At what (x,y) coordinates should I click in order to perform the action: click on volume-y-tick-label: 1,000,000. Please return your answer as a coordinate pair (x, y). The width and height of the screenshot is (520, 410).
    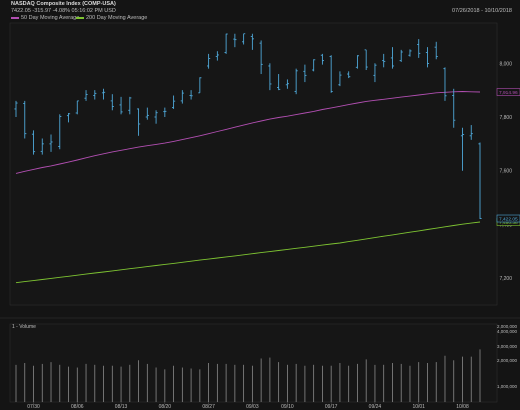
    Looking at the image, I should click on (507, 386).